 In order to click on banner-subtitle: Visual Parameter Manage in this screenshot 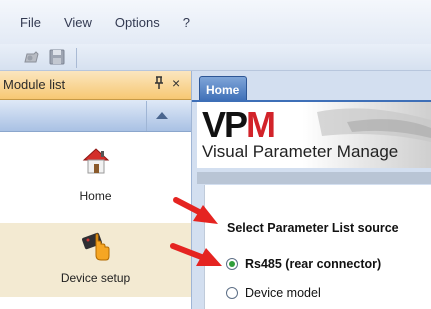, I will do `click(300, 151)`.